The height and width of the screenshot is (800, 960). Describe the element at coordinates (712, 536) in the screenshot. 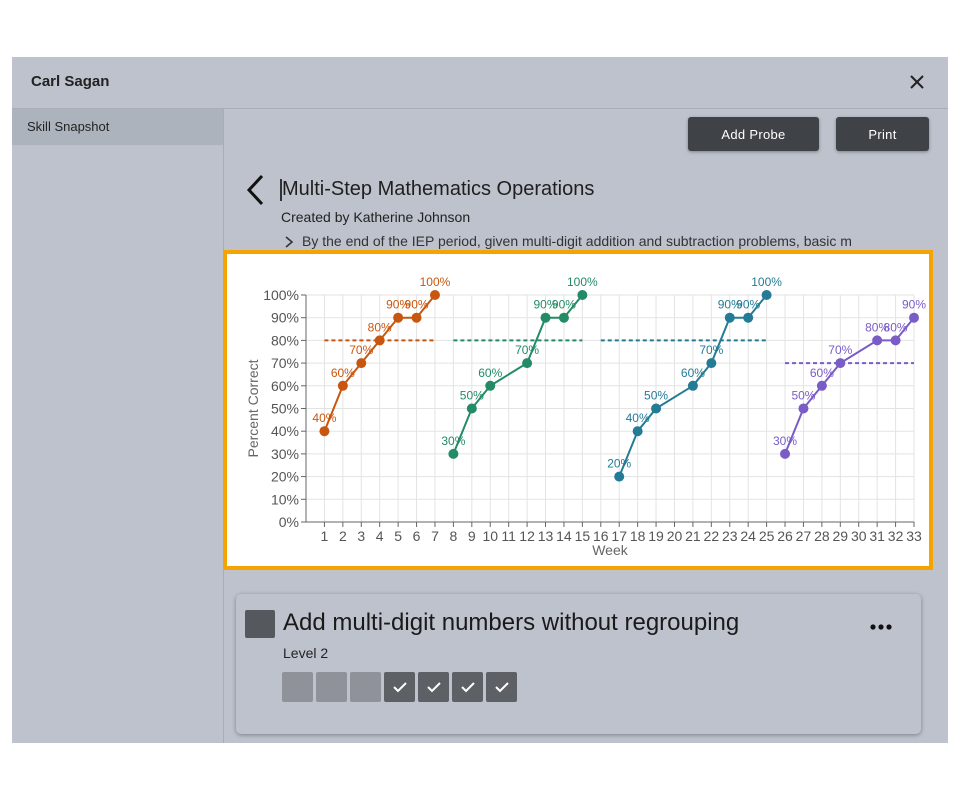

I see `x-tick-label: 22` at that location.